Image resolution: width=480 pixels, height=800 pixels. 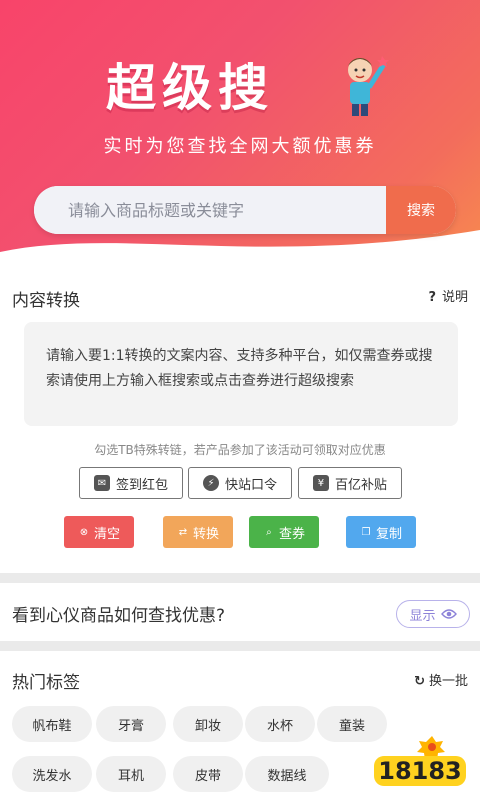 What do you see at coordinates (368, 86) in the screenshot?
I see `mascot-icon` at bounding box center [368, 86].